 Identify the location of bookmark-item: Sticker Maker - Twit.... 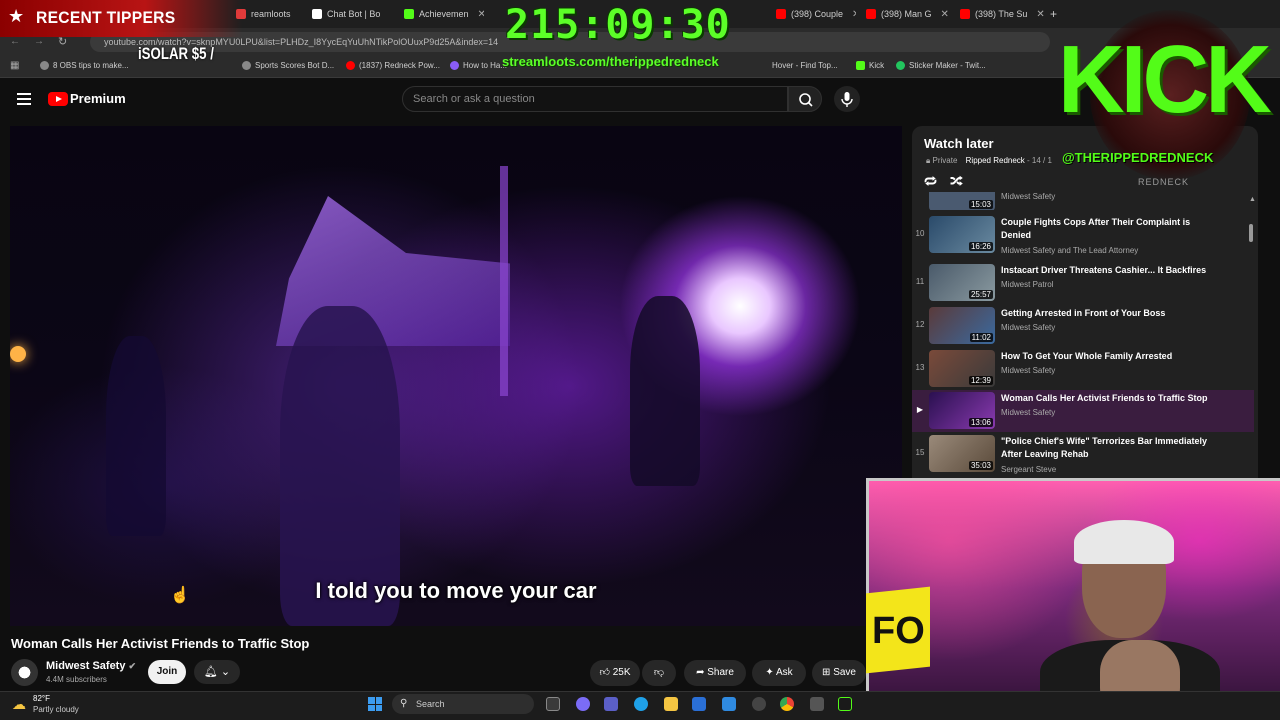
(941, 65).